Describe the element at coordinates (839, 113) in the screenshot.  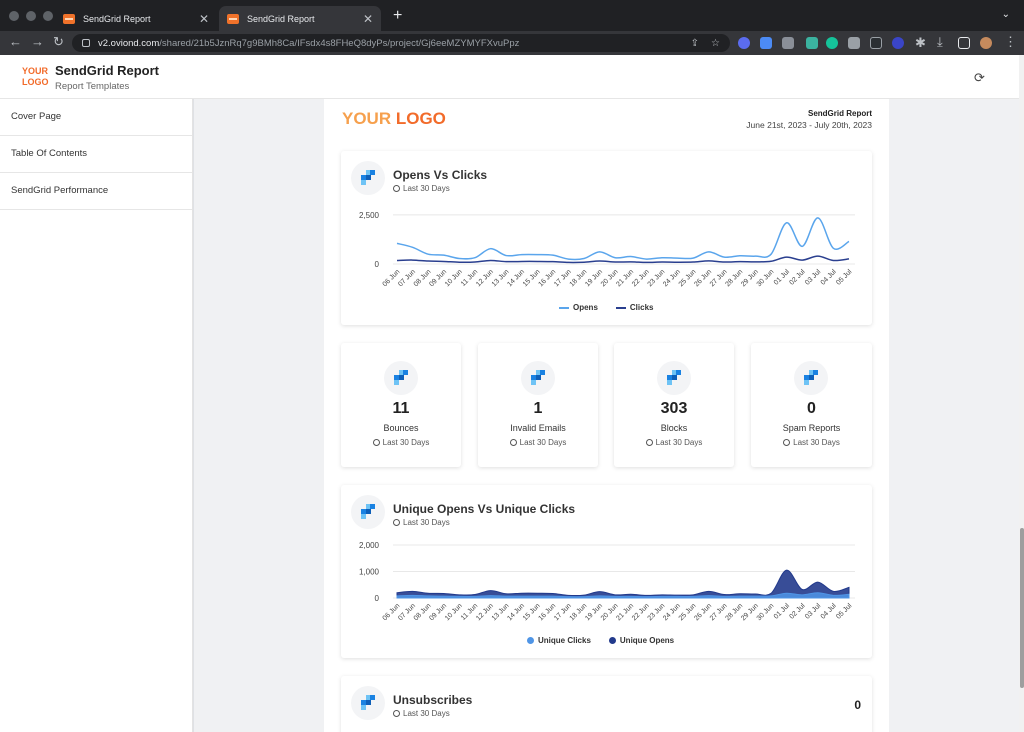
I see `report-header-title: SendGrid Report` at that location.